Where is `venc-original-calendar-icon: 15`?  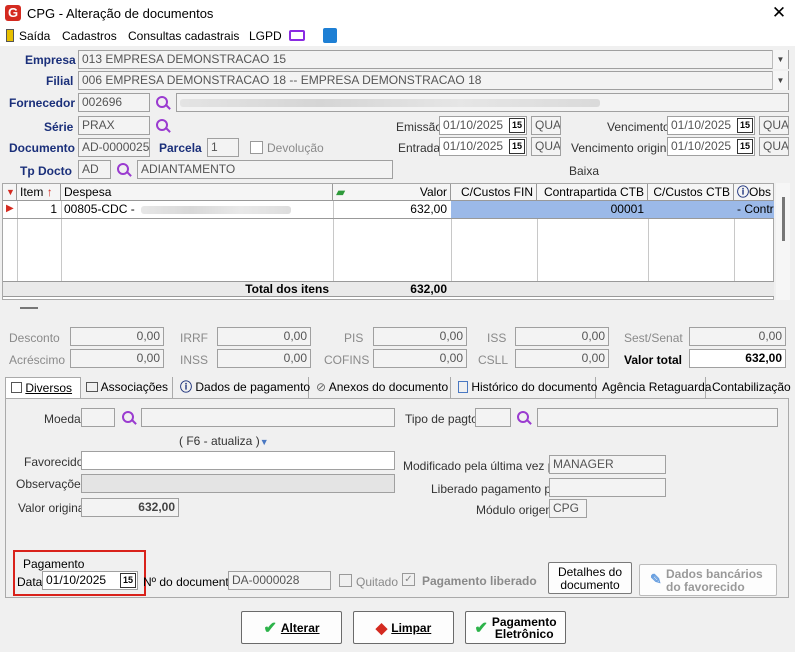
venc-original-calendar-icon: 15 is located at coordinates (745, 146).